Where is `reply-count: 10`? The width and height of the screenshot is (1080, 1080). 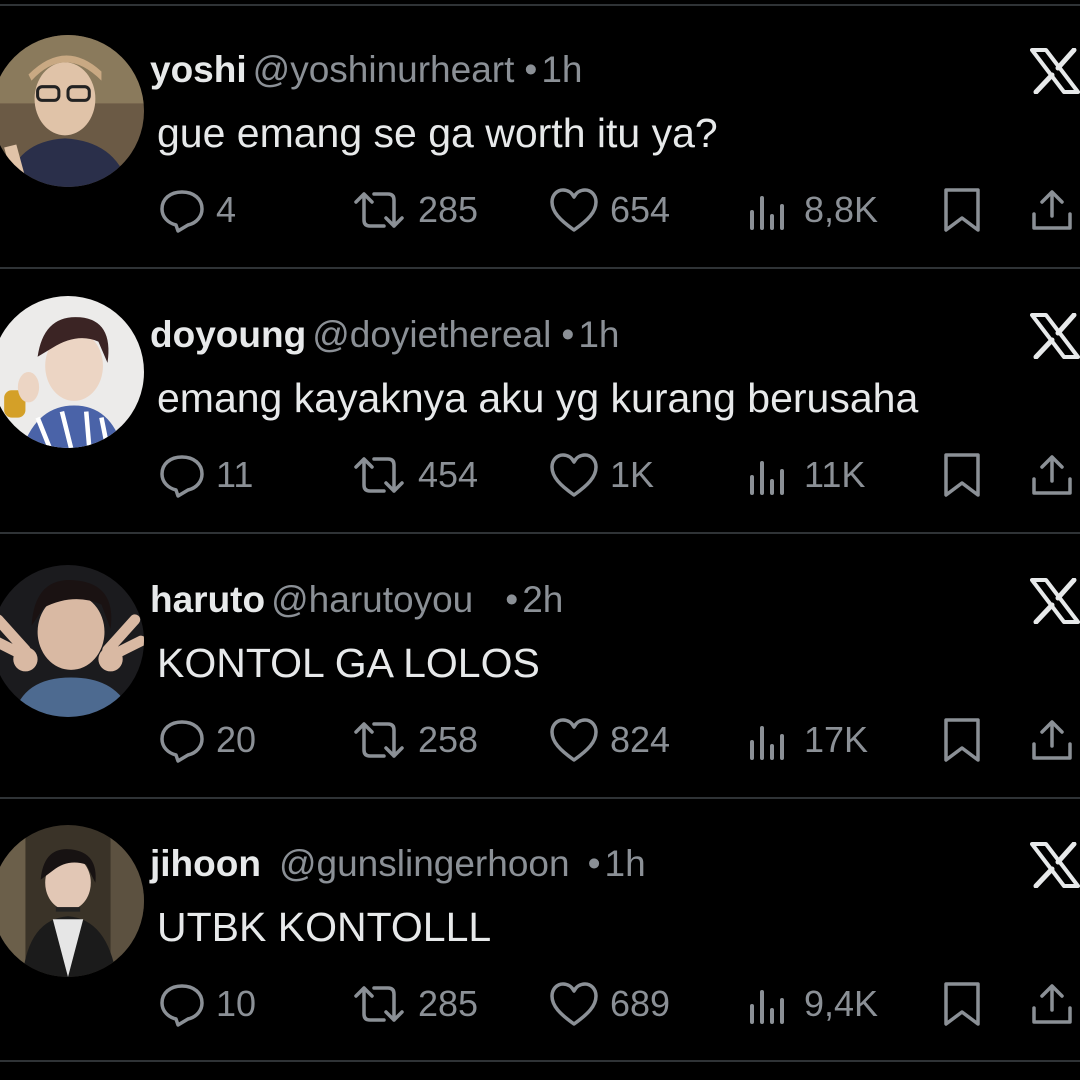
reply-count: 10 is located at coordinates (236, 1003).